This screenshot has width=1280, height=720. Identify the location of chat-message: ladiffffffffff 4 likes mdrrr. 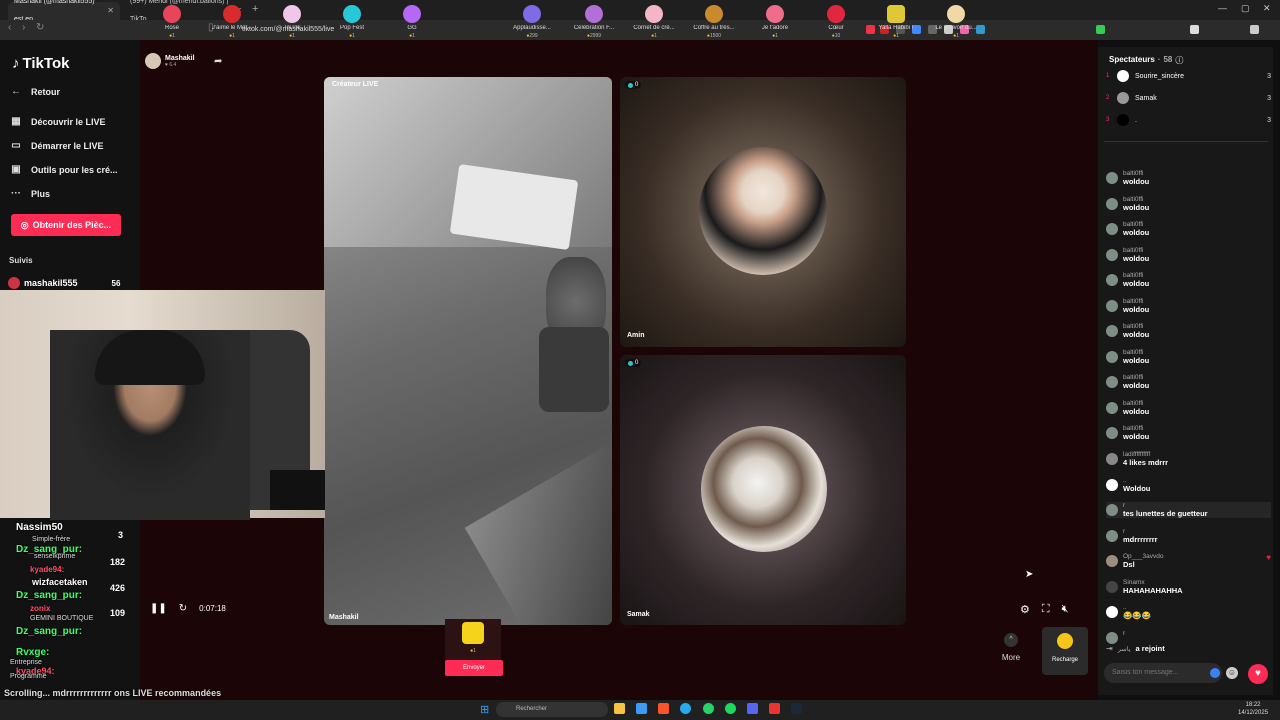
(1188, 459).